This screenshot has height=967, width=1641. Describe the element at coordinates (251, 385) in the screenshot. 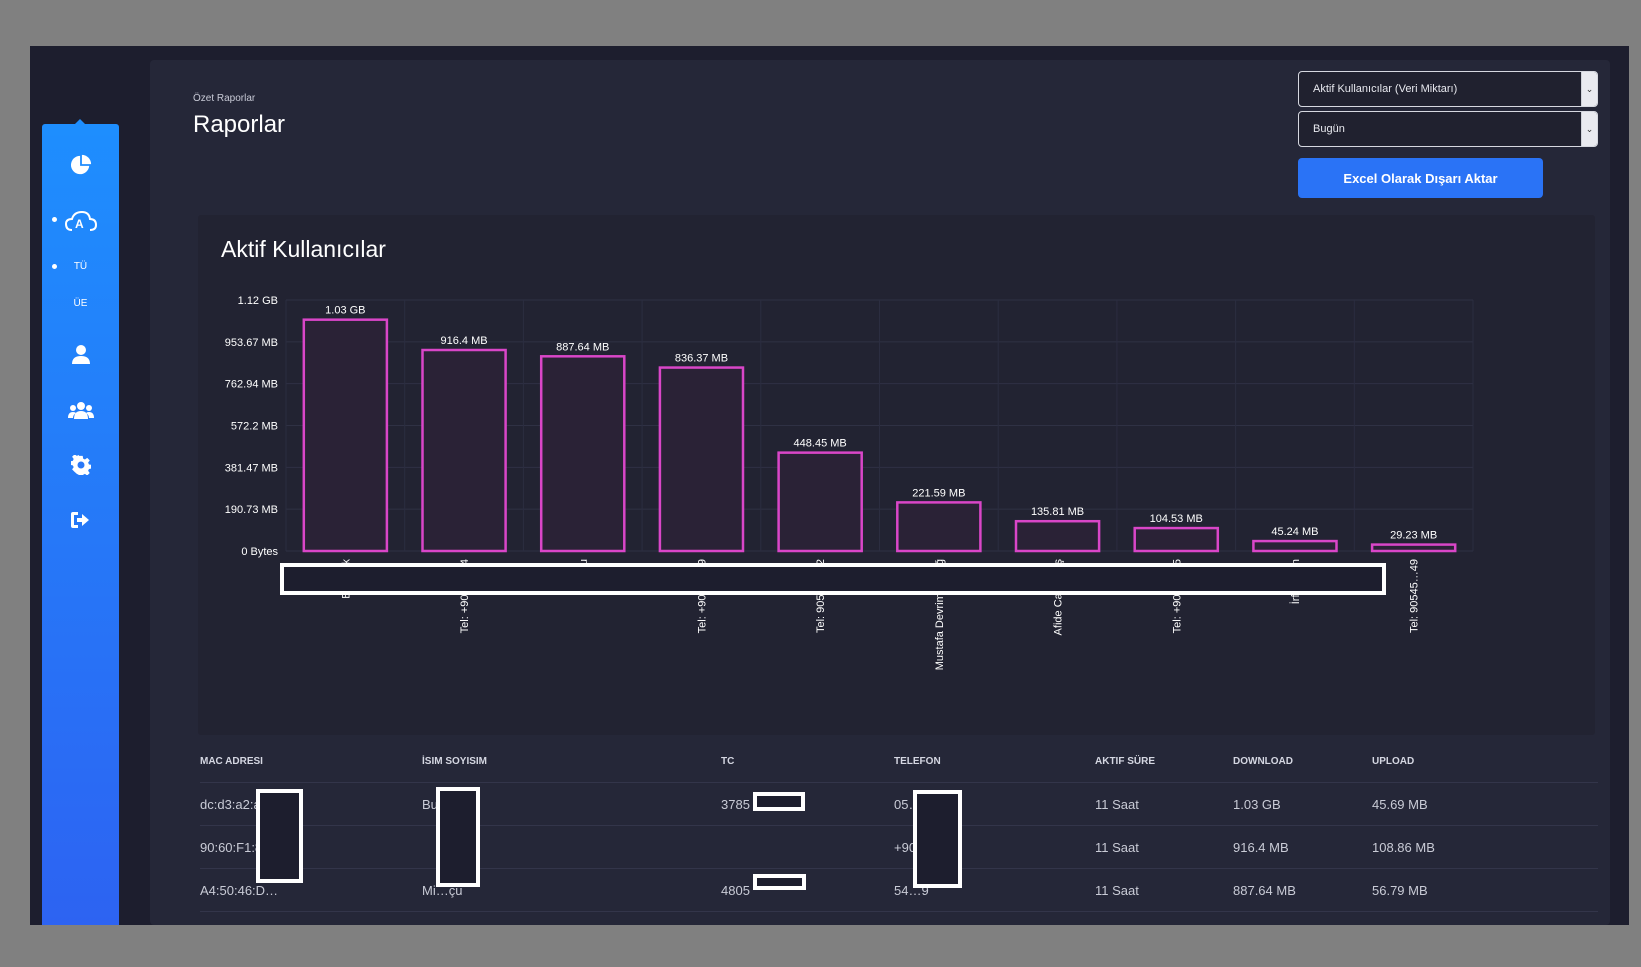

I see `y-tick-label: 762.94 MB` at that location.